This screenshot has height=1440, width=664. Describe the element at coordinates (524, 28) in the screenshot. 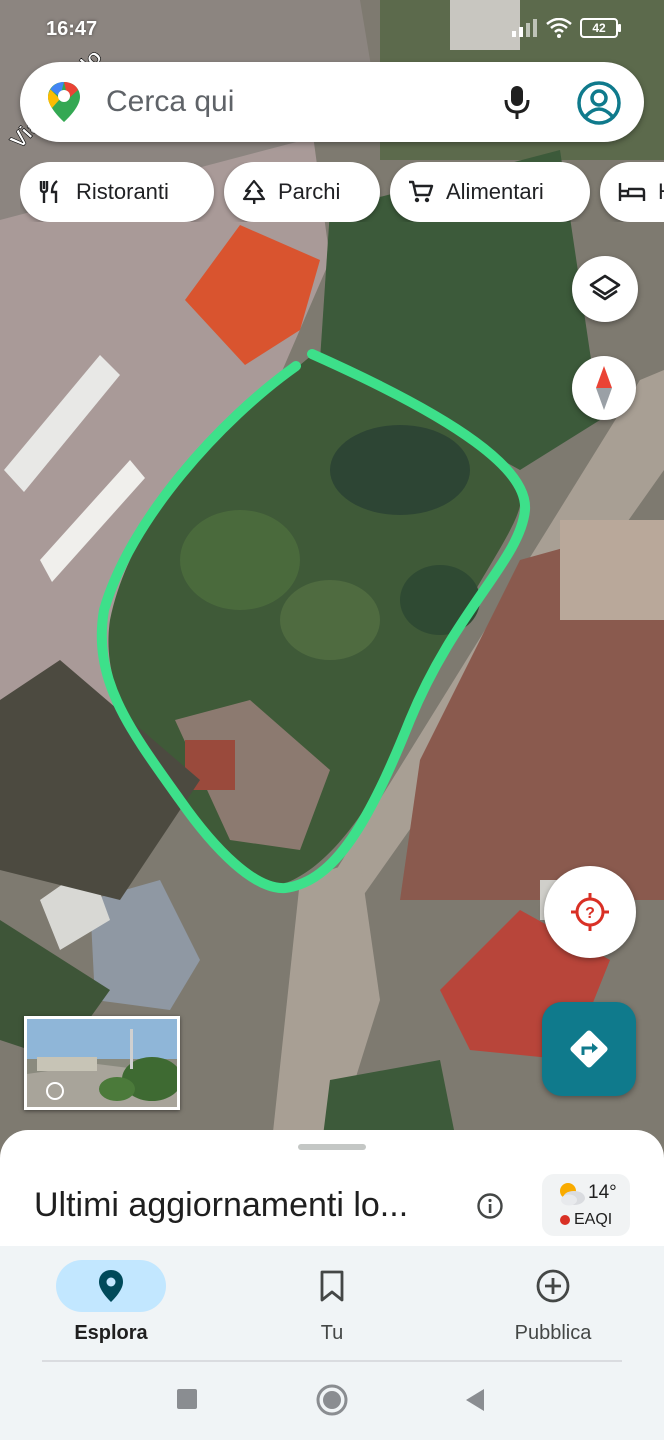

I see `signal-icon` at that location.